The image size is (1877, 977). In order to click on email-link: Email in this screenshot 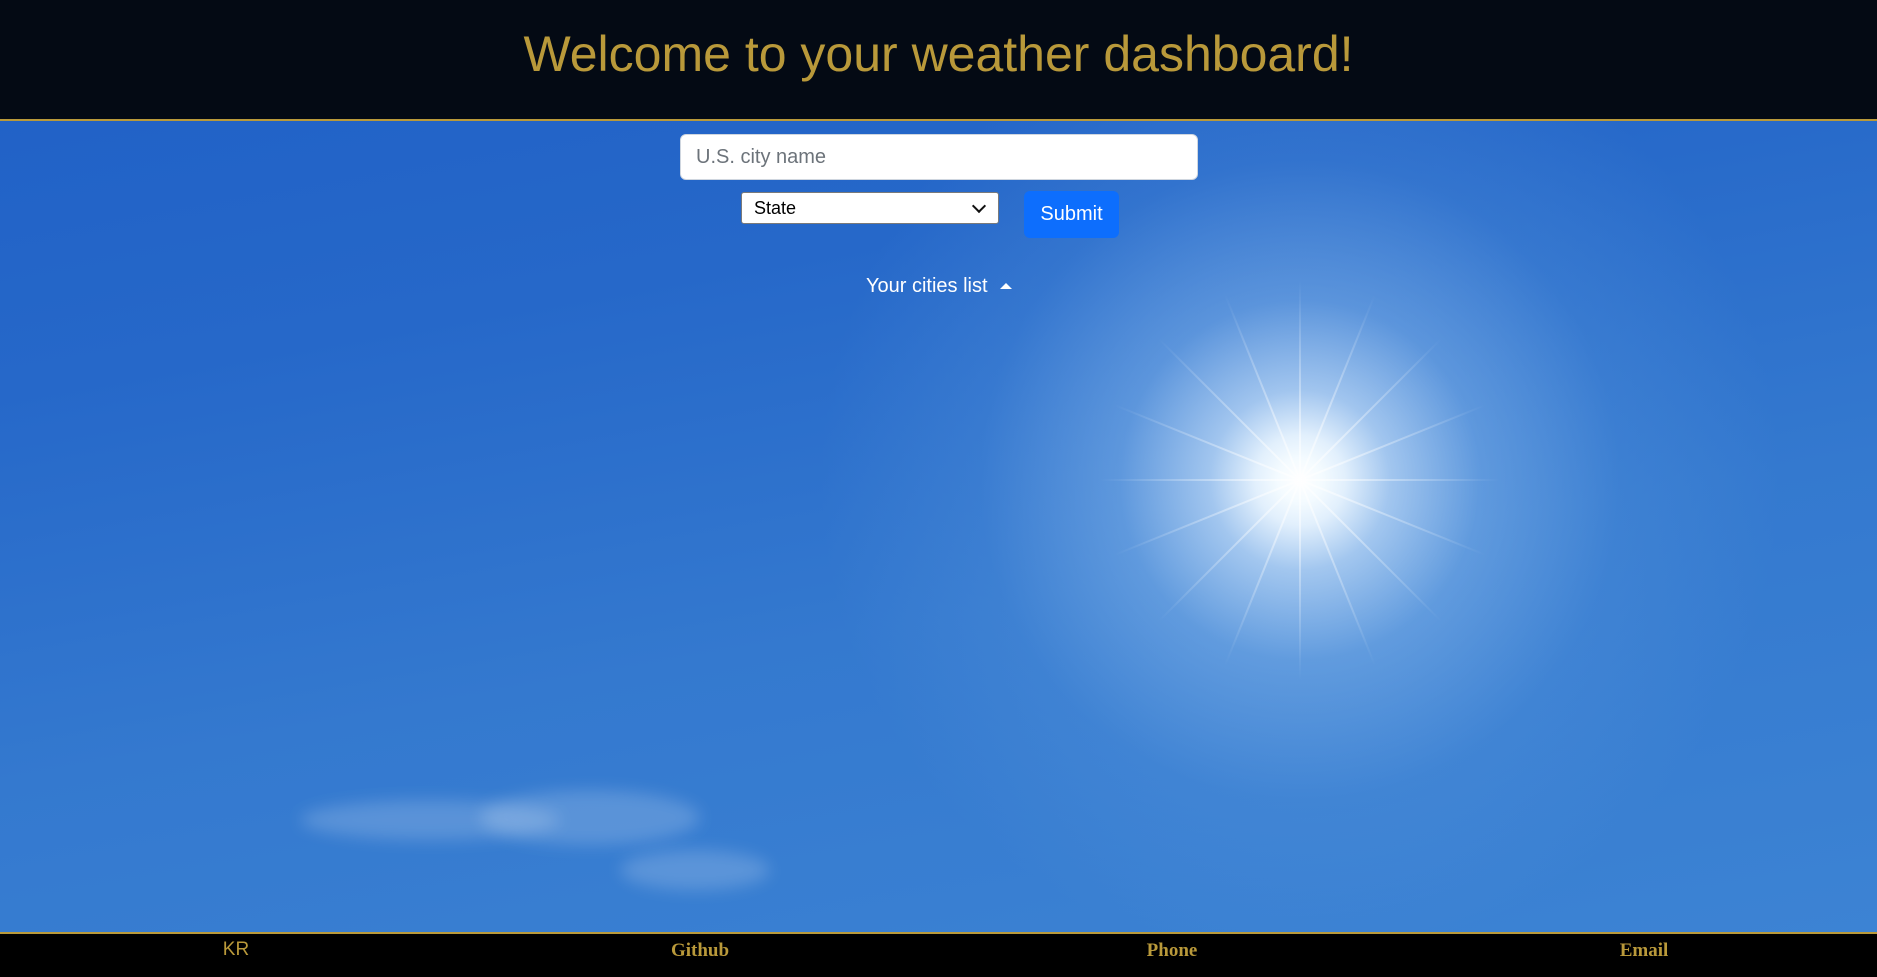, I will do `click(1642, 951)`.